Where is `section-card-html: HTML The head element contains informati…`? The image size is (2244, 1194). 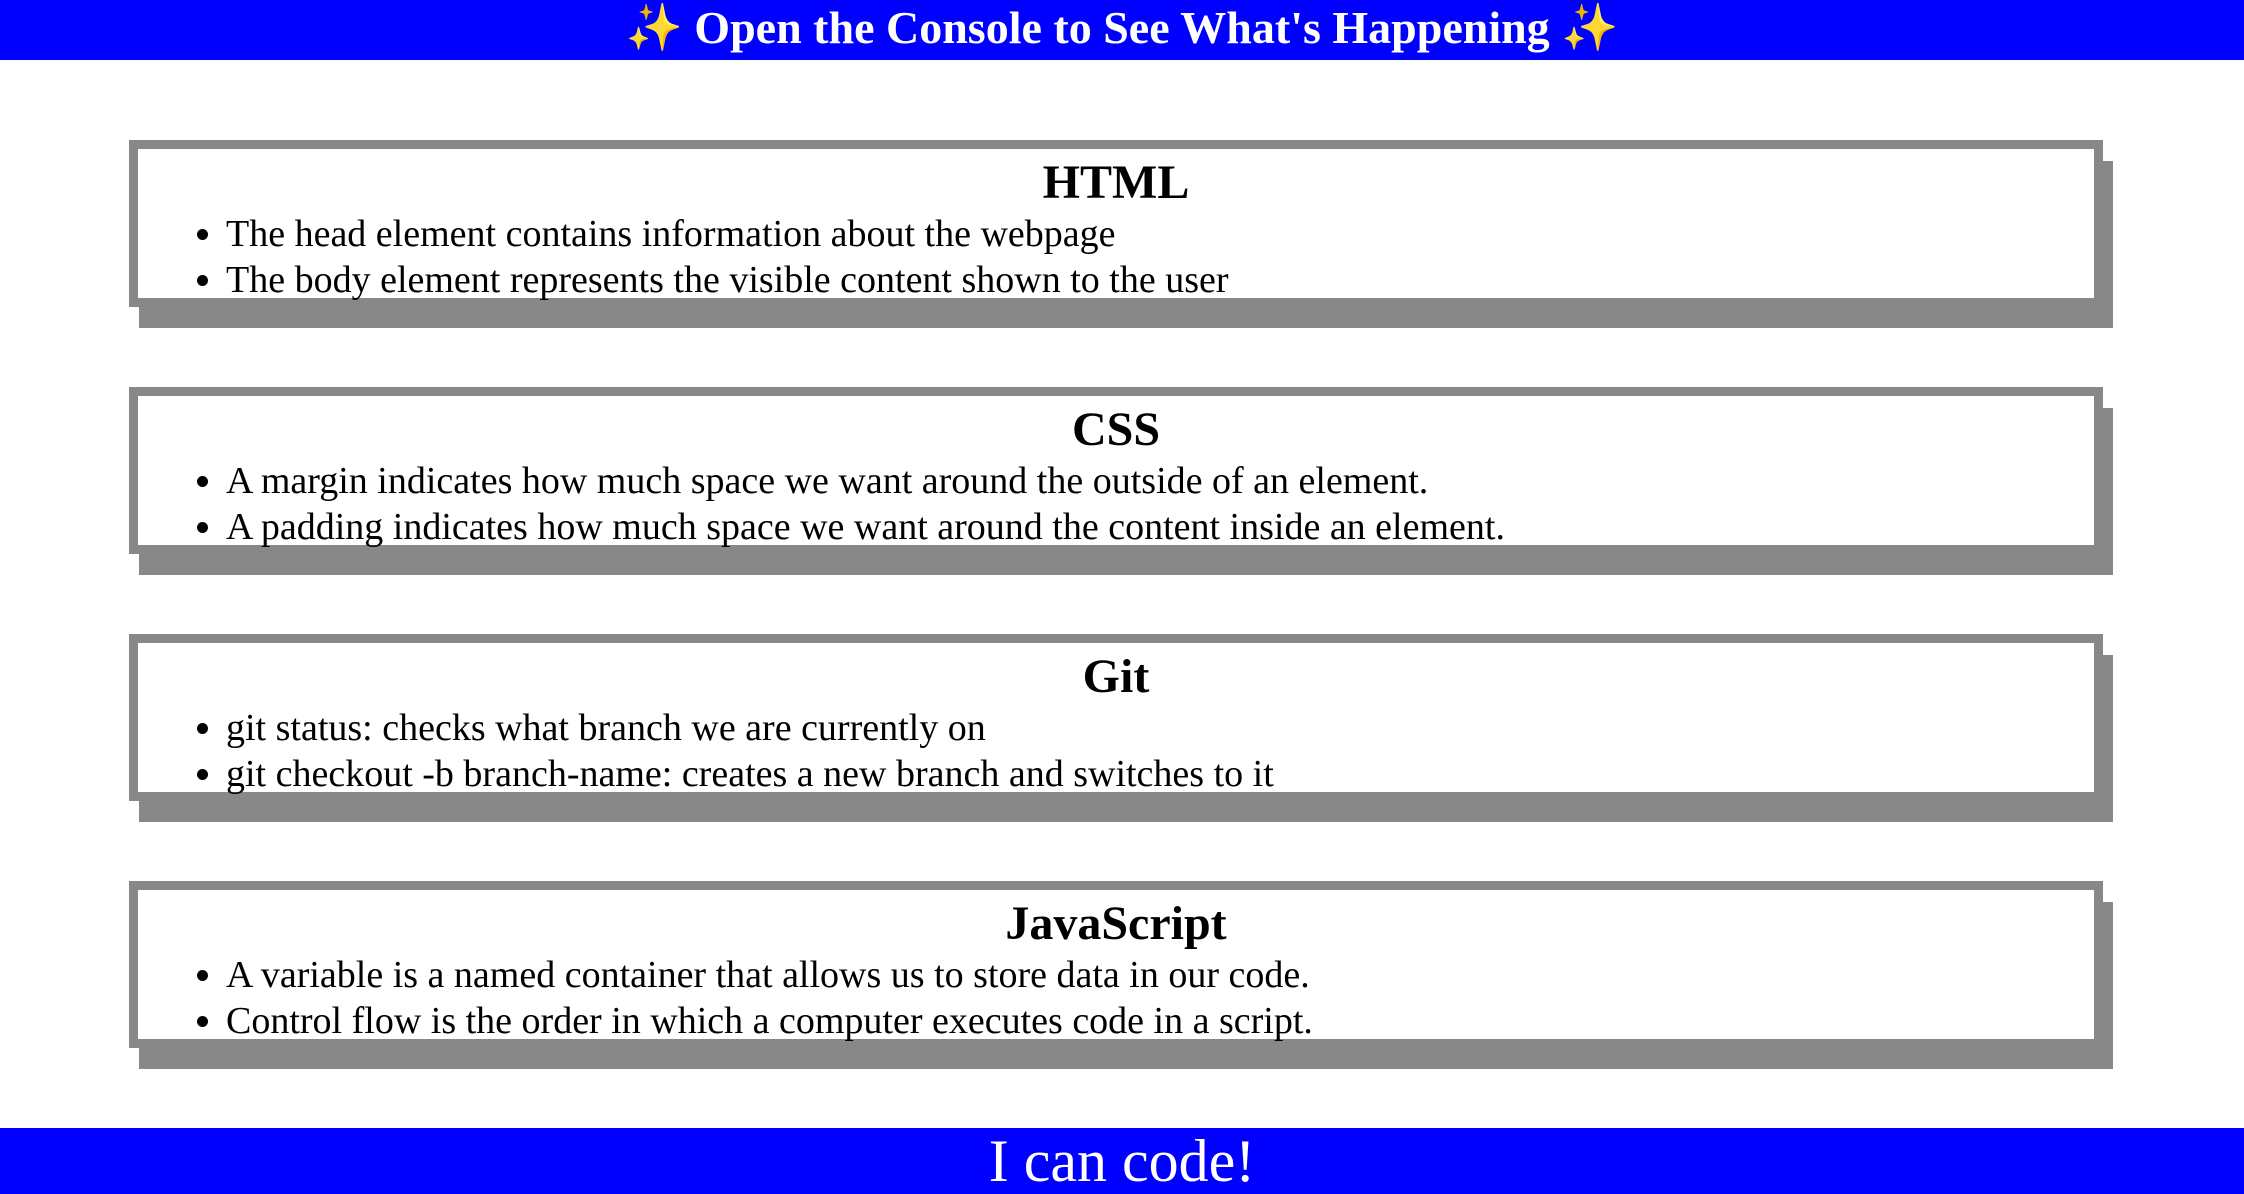
section-card-html: HTML The head element contains informati… is located at coordinates (1116, 223).